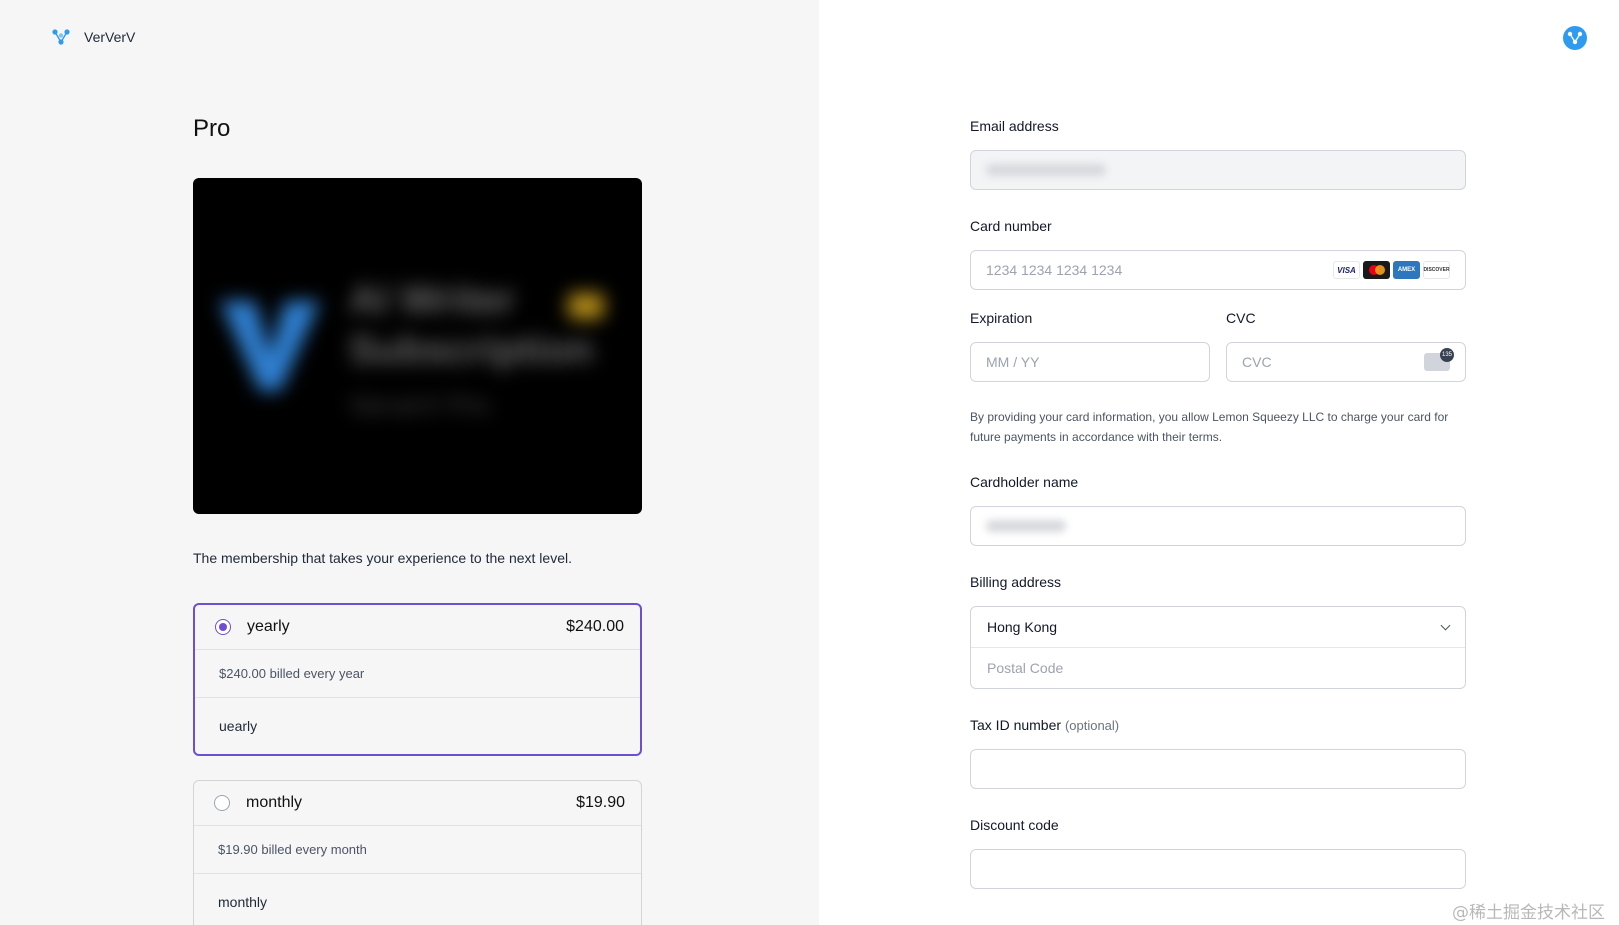 The width and height of the screenshot is (1619, 925). I want to click on discount-code-input, so click(1218, 869).